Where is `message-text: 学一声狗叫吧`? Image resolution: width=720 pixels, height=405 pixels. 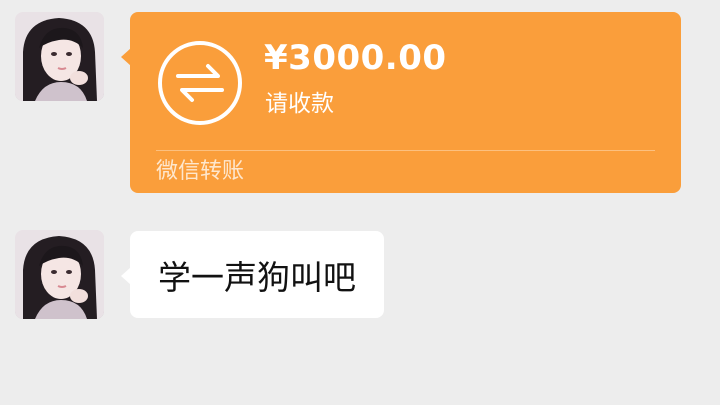 message-text: 学一声狗叫吧 is located at coordinates (257, 277).